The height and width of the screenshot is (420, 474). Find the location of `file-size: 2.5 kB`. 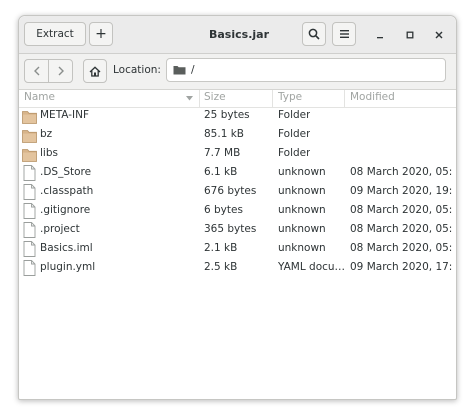

file-size: 2.5 kB is located at coordinates (221, 267).